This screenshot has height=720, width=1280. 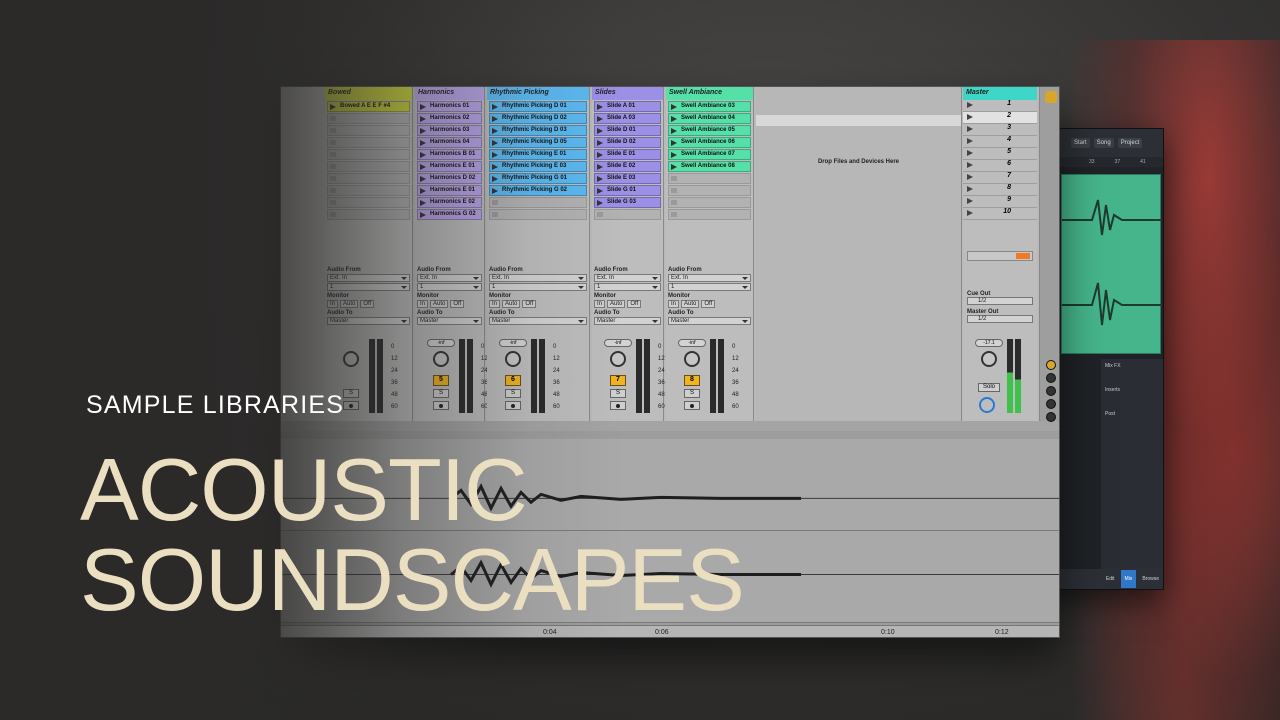 I want to click on clip-slot: Harmonics D 02, so click(x=449, y=178).